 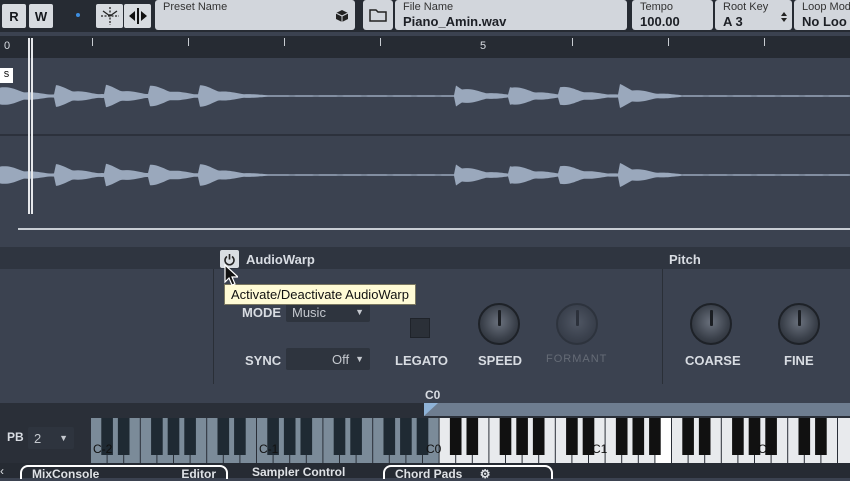 What do you see at coordinates (500, 360) in the screenshot?
I see `speed-label: SPEED` at bounding box center [500, 360].